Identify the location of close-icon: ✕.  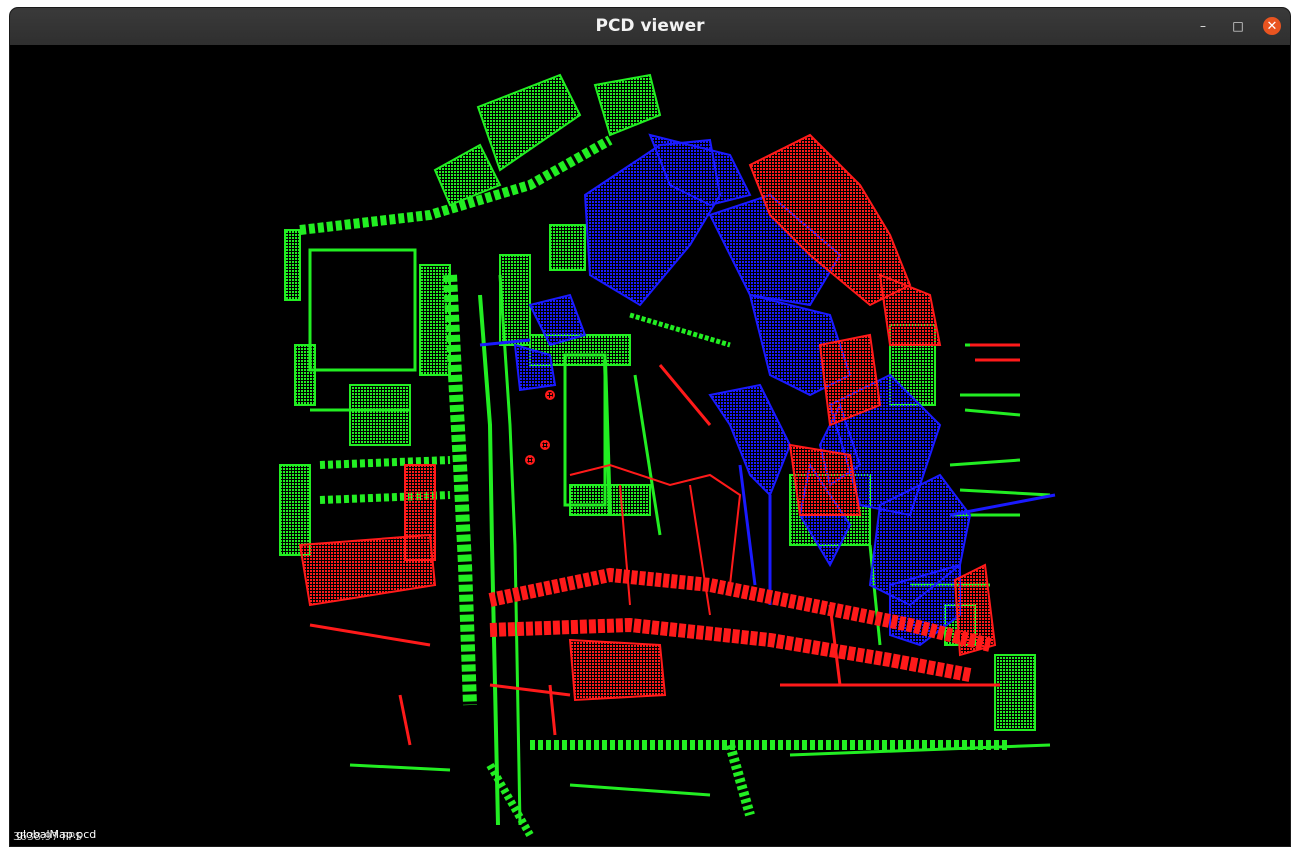
(1272, 26).